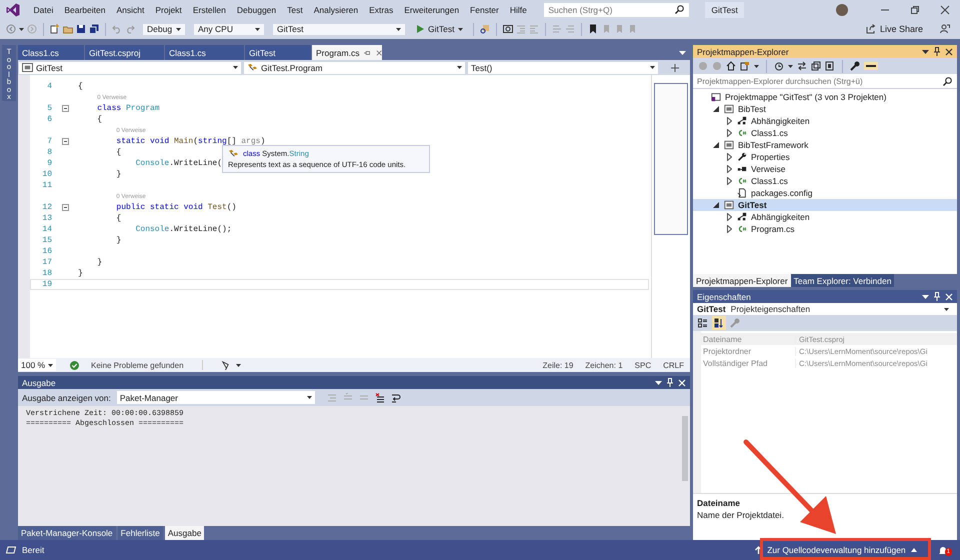 This screenshot has height=560, width=960. What do you see at coordinates (278, 52) in the screenshot?
I see `document-tab: GitTest` at bounding box center [278, 52].